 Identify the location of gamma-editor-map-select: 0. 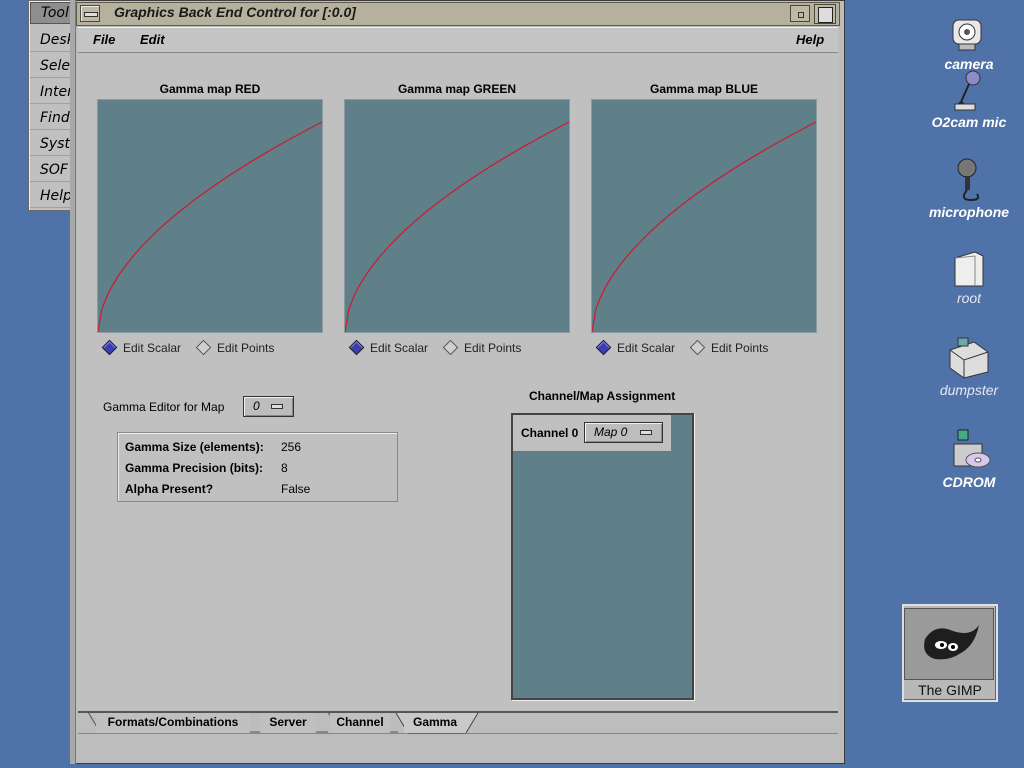
(268, 406).